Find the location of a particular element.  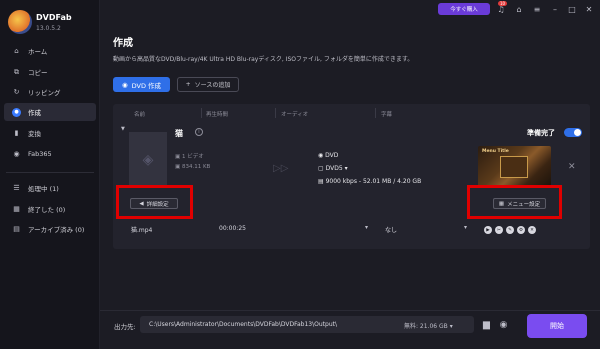

menu-frame is located at coordinates (514, 167).